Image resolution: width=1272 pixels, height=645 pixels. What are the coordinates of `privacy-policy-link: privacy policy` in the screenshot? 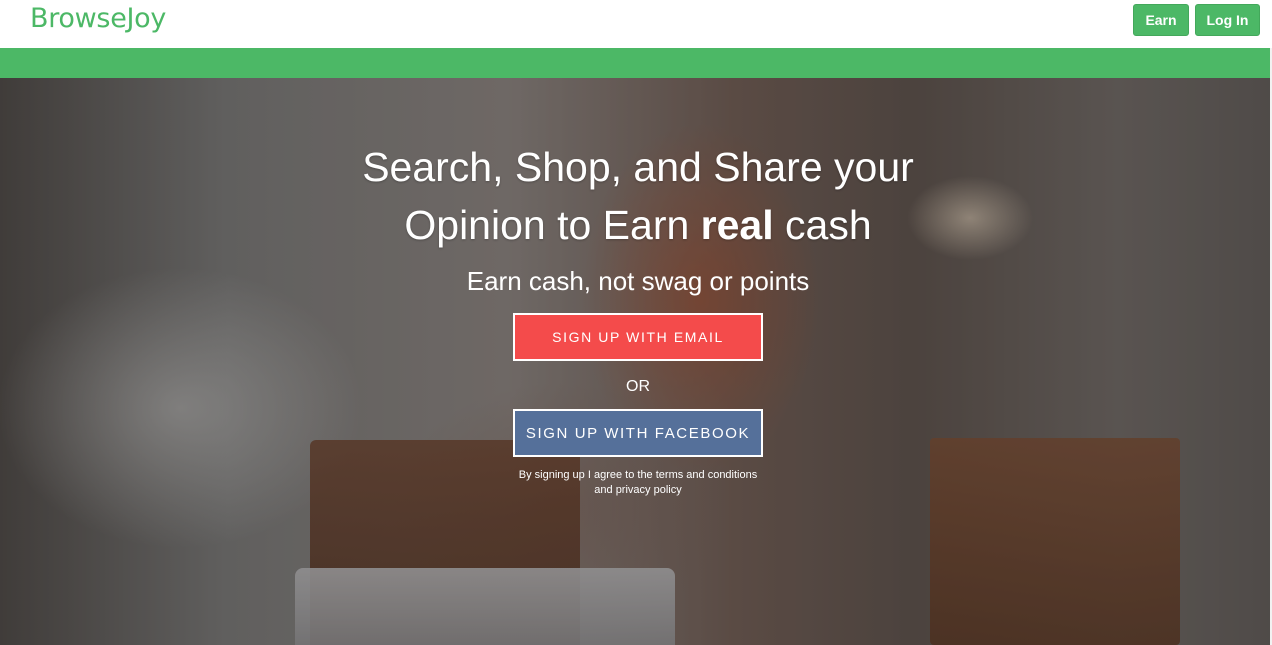 It's located at (649, 490).